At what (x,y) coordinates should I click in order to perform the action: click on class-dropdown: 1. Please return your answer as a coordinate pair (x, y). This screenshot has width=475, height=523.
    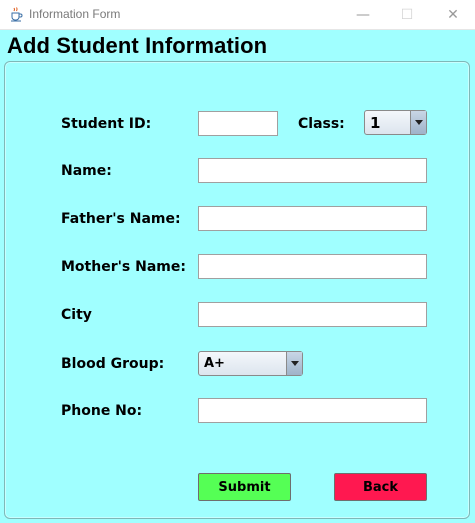
    Looking at the image, I should click on (395, 122).